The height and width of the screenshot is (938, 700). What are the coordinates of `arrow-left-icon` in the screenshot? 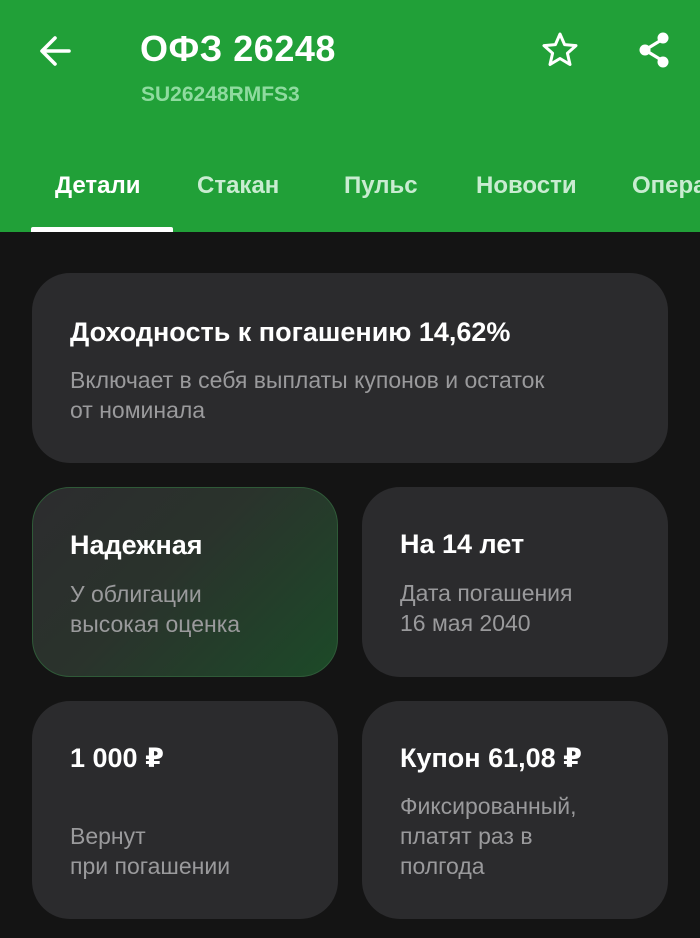 It's located at (55, 51).